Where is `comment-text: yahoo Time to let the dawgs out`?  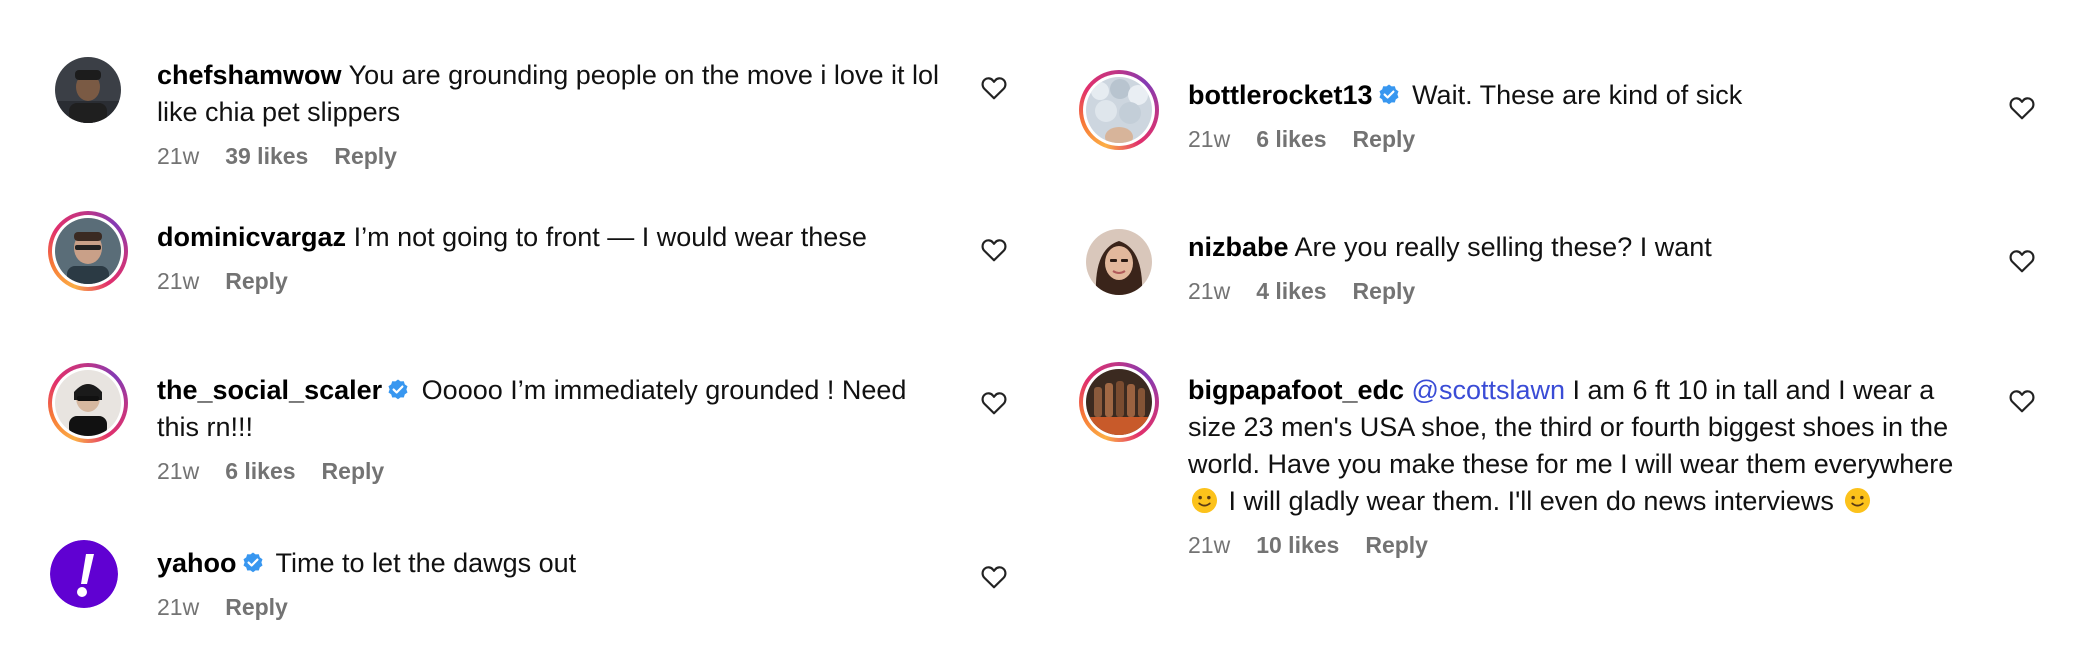 comment-text: yahoo Time to let the dawgs out is located at coordinates (552, 563).